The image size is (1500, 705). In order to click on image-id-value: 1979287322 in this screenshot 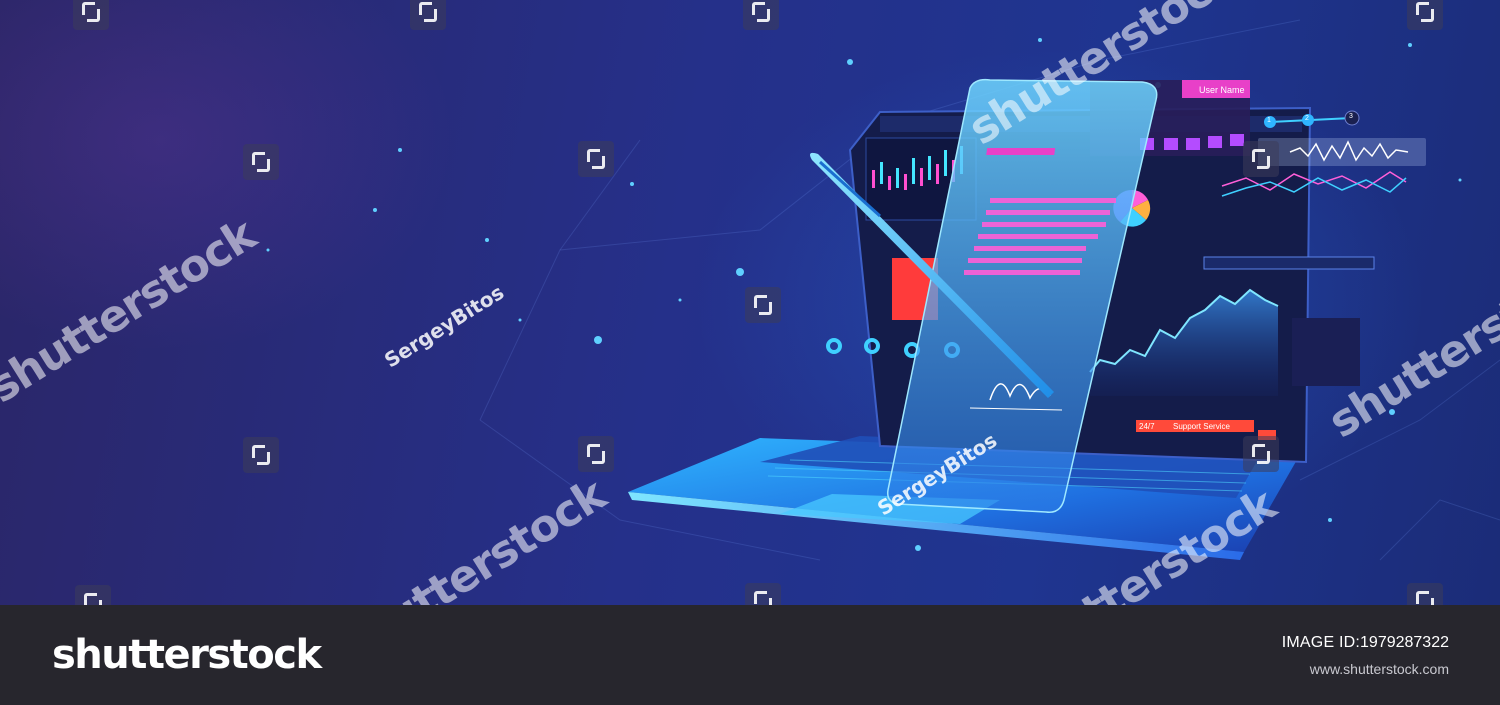, I will do `click(1404, 642)`.